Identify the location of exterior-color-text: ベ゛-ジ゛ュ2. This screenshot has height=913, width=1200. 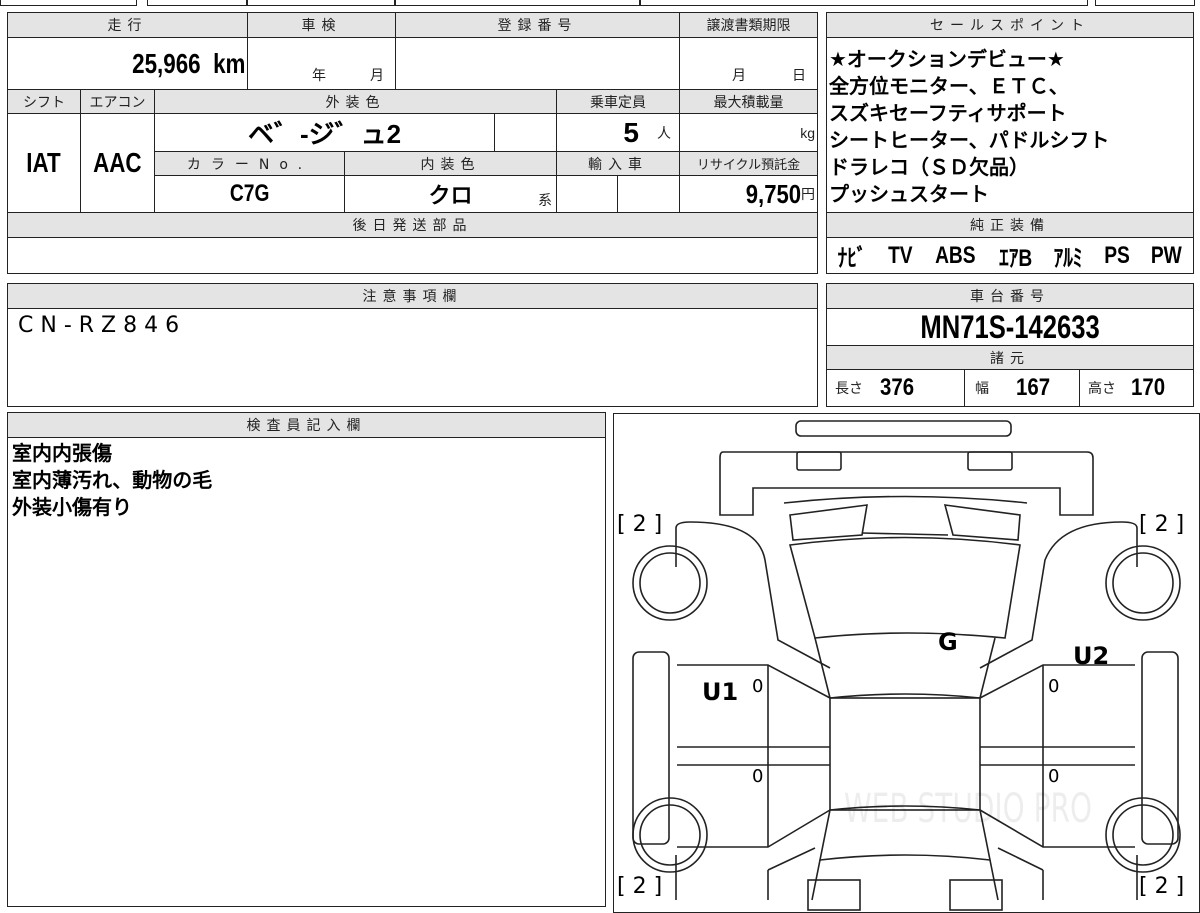
(324, 134).